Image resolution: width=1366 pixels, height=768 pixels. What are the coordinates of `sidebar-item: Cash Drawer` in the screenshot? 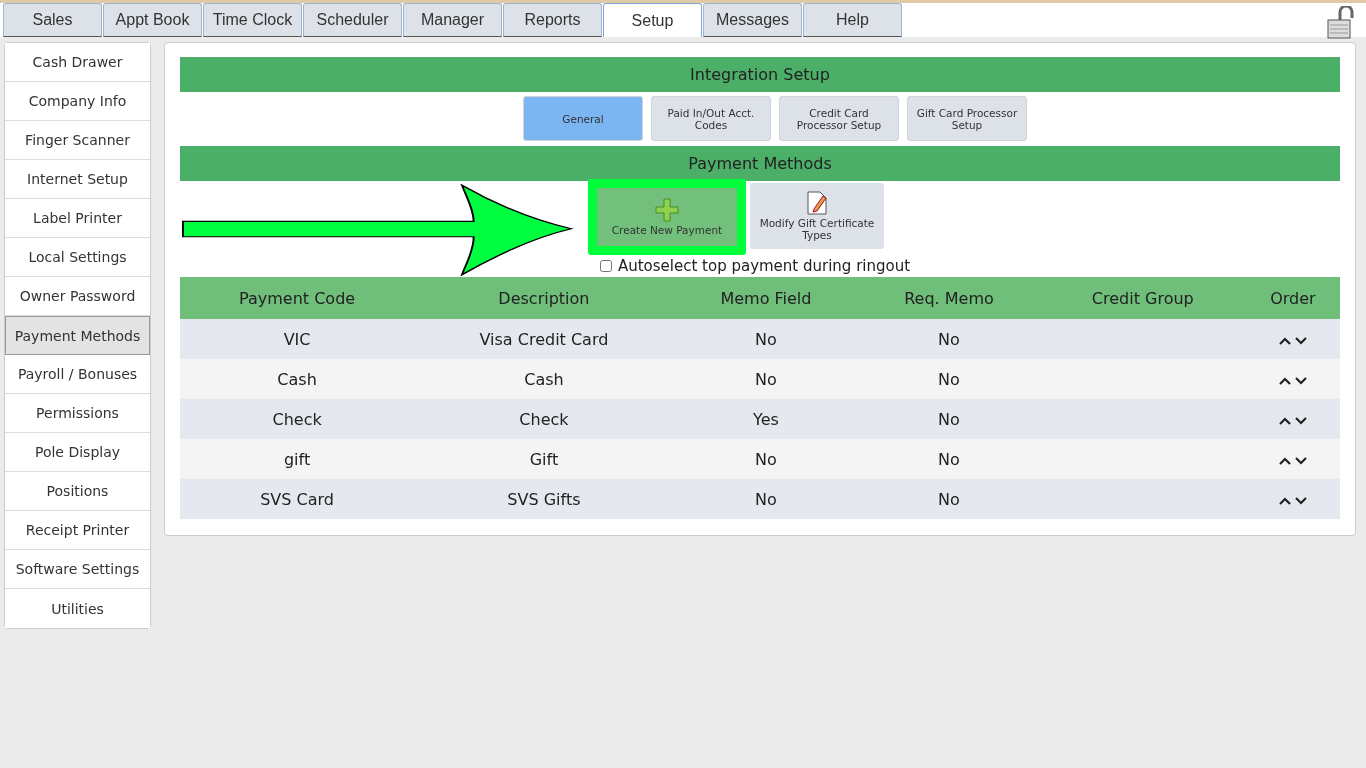 It's located at (77, 62).